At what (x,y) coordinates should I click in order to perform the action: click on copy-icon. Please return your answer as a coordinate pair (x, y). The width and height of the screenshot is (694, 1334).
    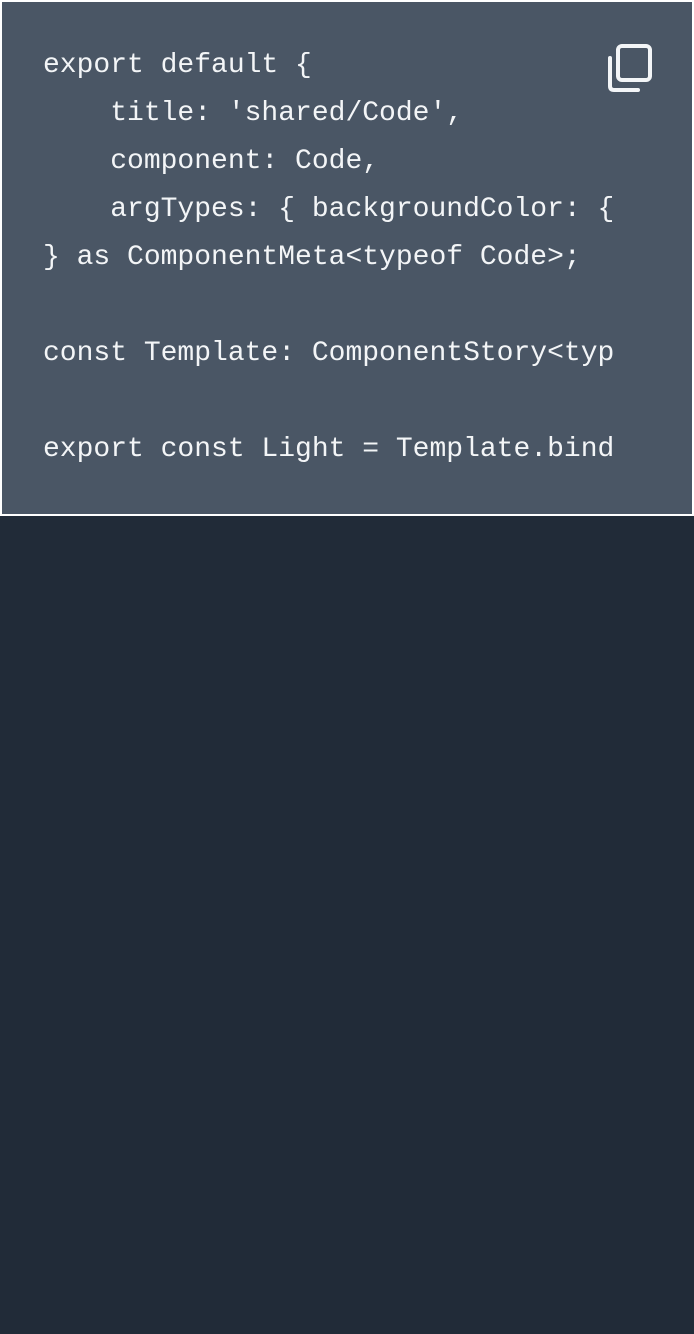
    Looking at the image, I should click on (630, 68).